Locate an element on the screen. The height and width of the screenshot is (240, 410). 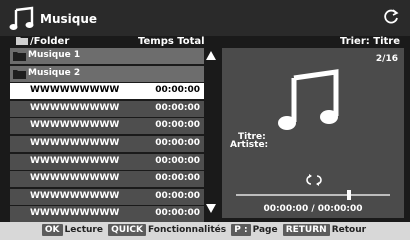
sort-indicator: Trier: Titre is located at coordinates (370, 41).